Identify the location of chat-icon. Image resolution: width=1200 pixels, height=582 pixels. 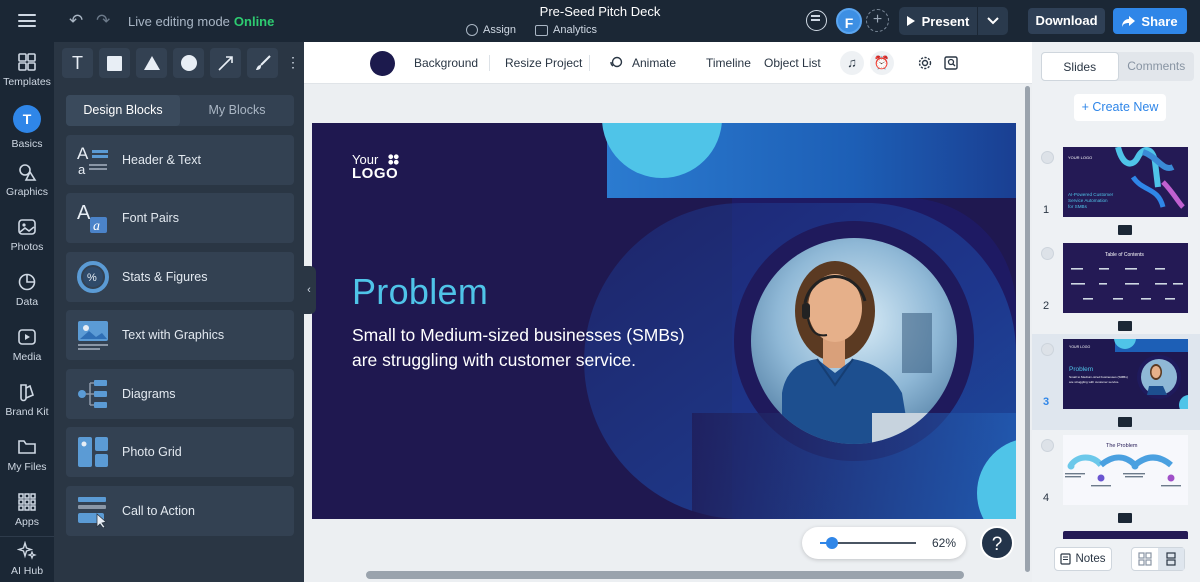
(816, 20).